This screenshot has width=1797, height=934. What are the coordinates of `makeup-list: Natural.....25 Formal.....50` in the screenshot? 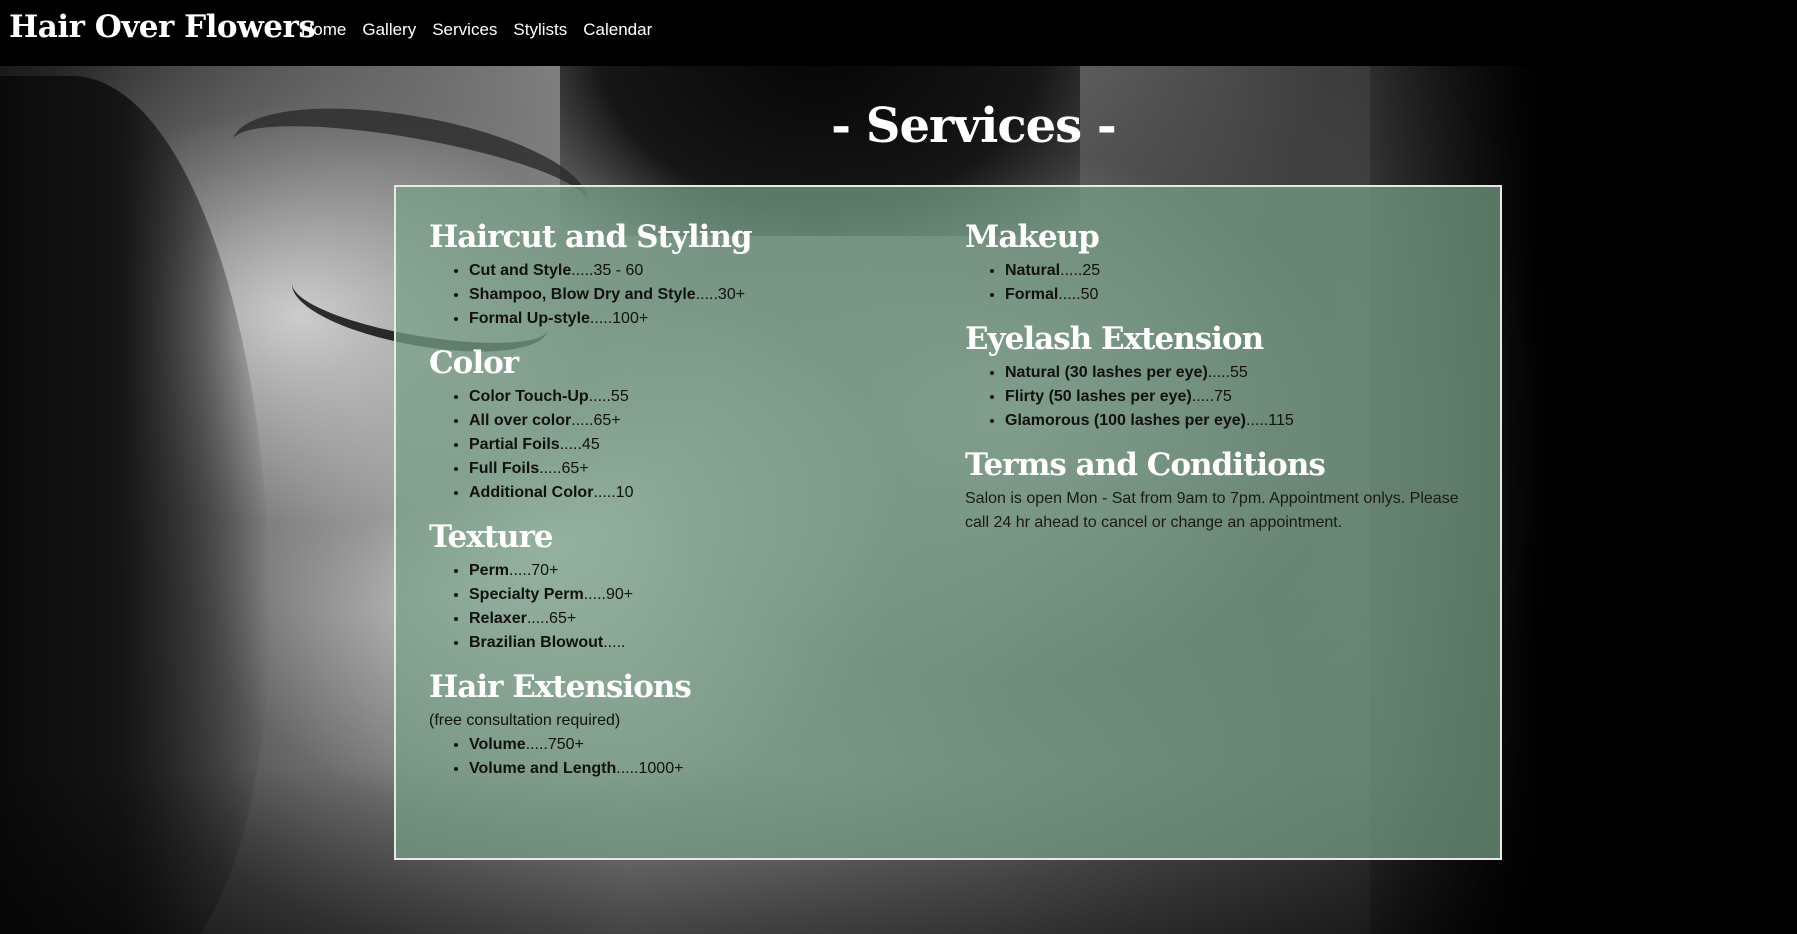 It's located at (1220, 283).